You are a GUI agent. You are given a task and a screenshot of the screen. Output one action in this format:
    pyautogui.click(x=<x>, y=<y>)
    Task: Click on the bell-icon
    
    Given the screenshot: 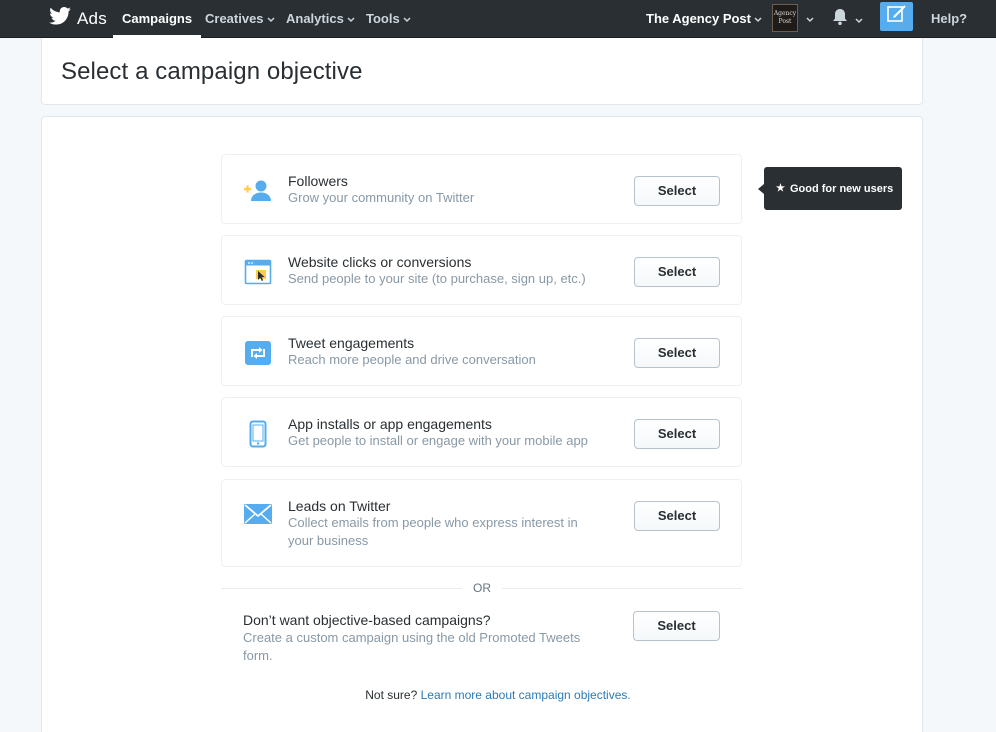 What is the action you would take?
    pyautogui.click(x=840, y=19)
    